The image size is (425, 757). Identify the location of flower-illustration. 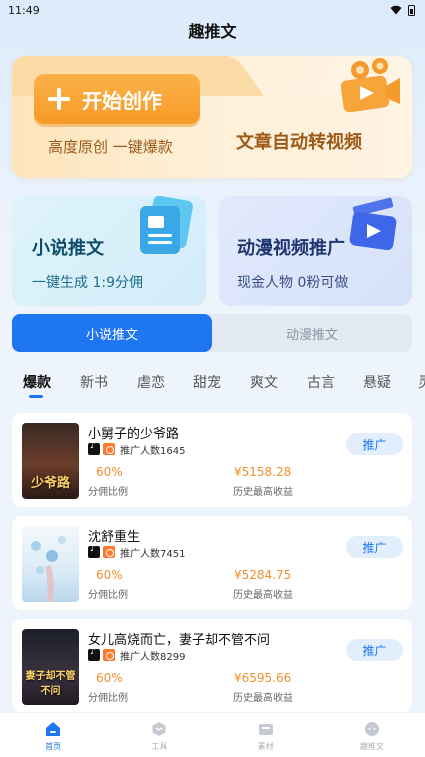
(48, 569).